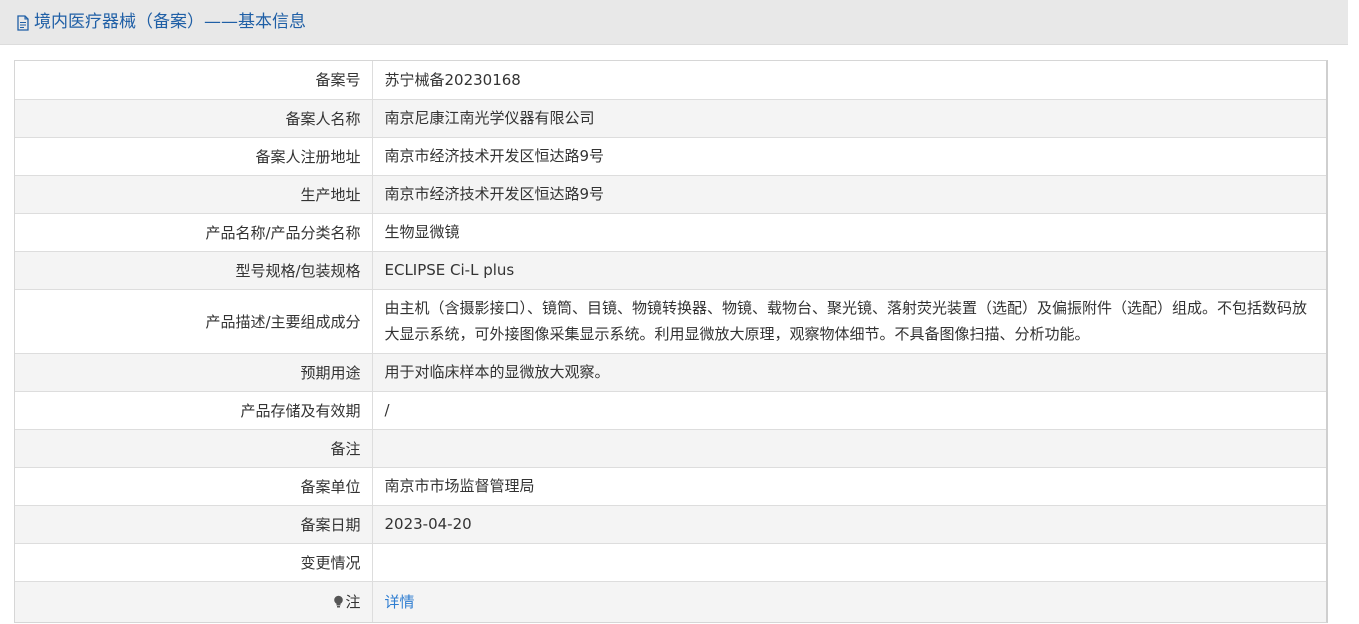 This screenshot has width=1359, height=624. I want to click on details-link: 详情, so click(400, 602).